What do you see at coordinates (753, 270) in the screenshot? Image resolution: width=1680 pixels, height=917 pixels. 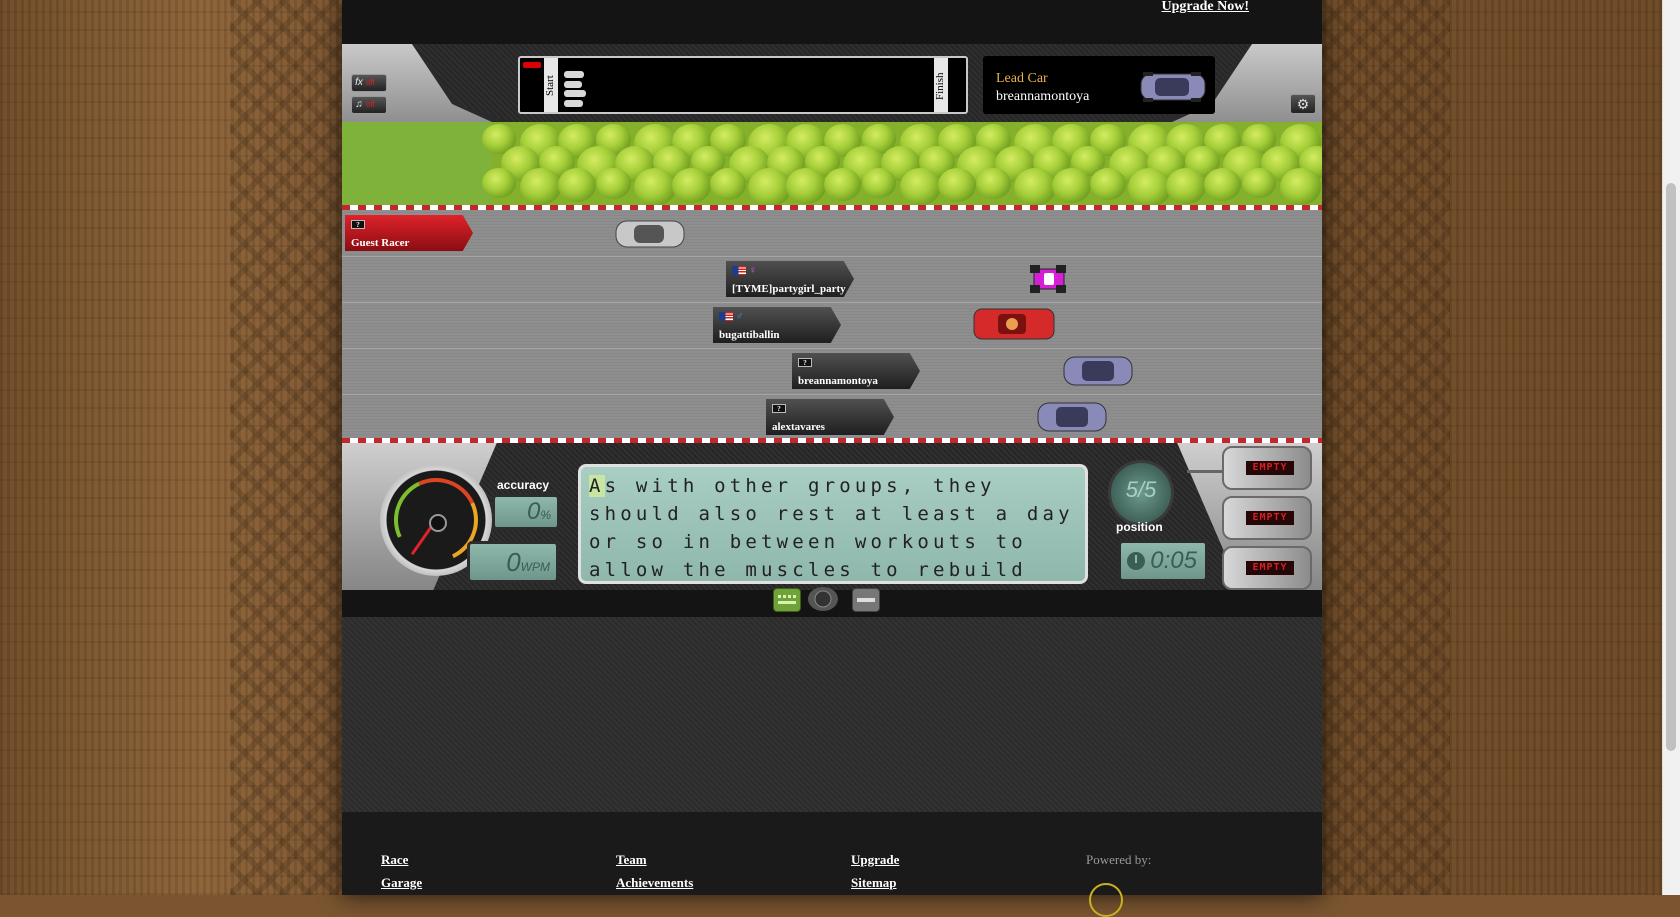 I see `female-icon: ♀` at bounding box center [753, 270].